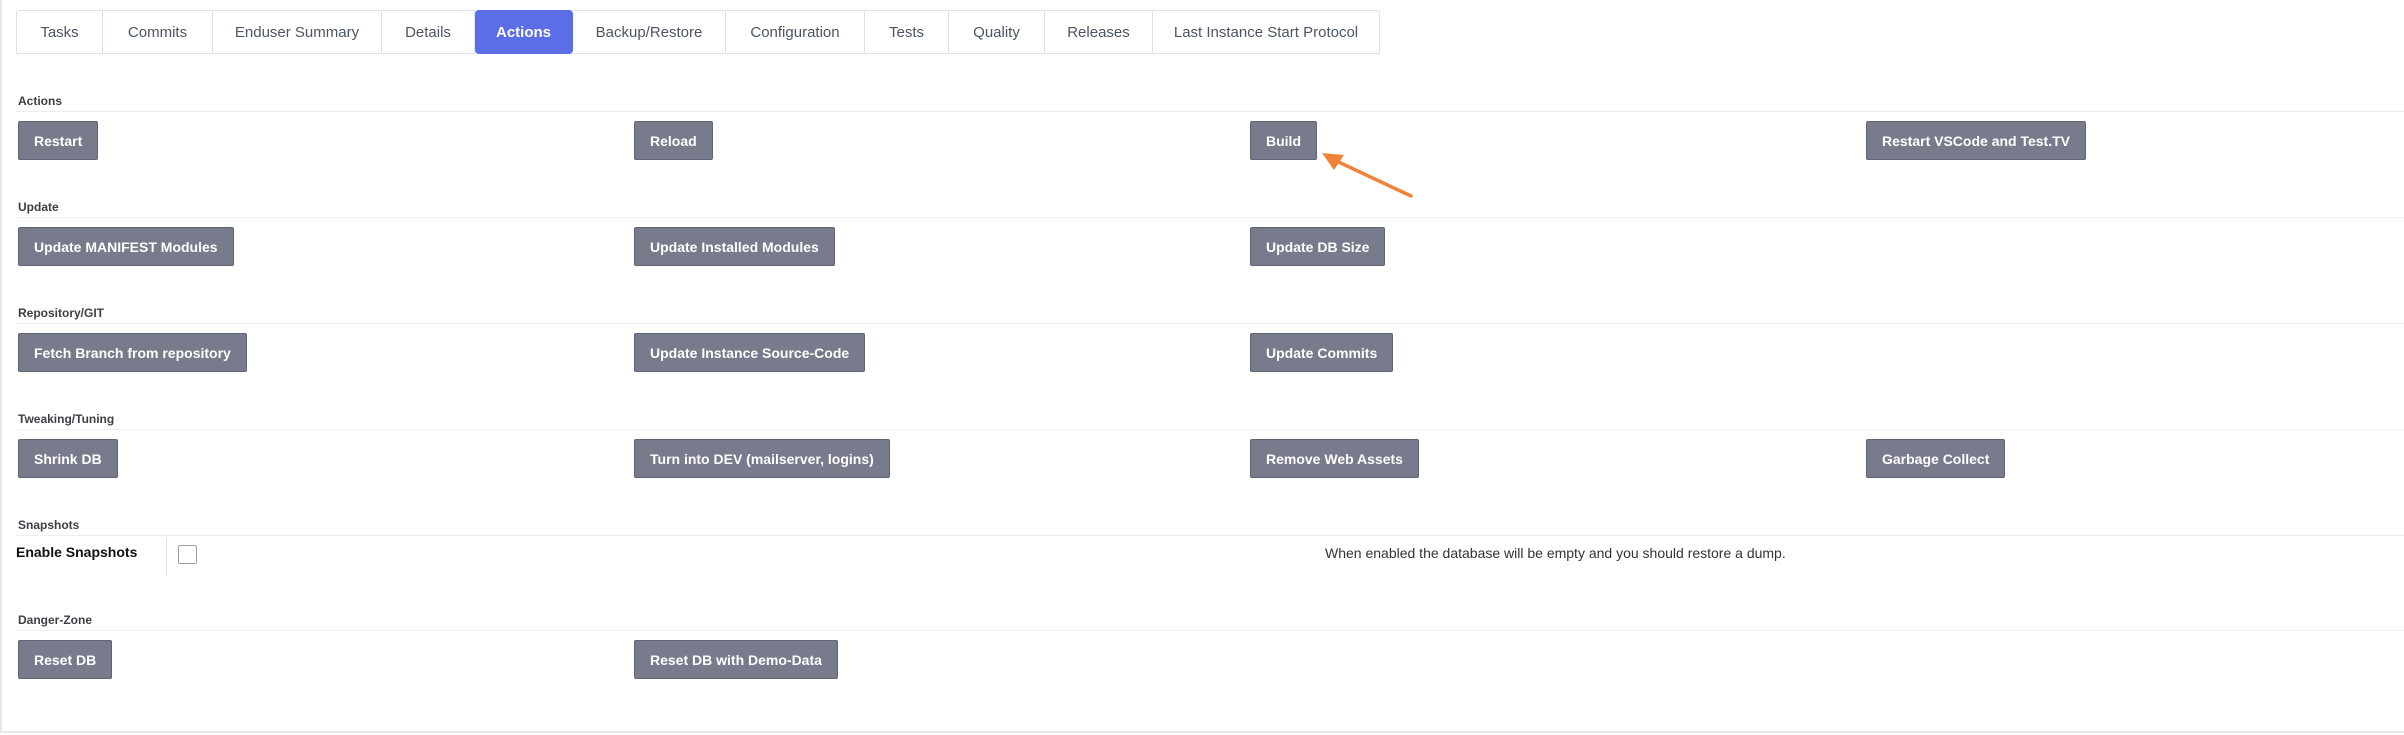  I want to click on section-title-update: Update, so click(38, 207).